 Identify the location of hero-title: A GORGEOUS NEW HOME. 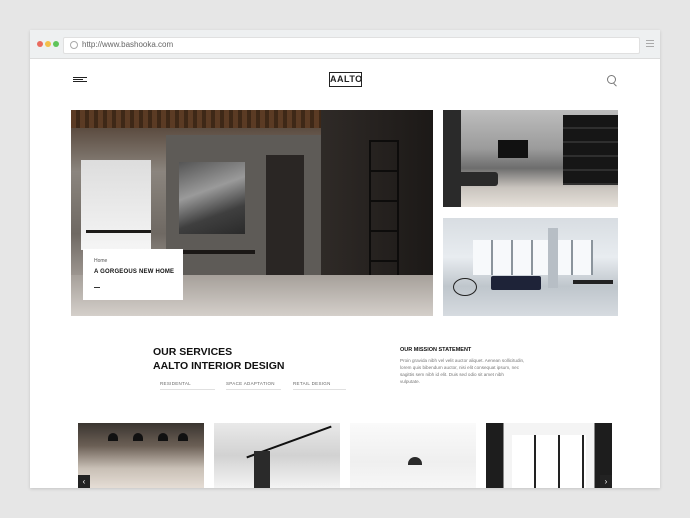
(134, 272).